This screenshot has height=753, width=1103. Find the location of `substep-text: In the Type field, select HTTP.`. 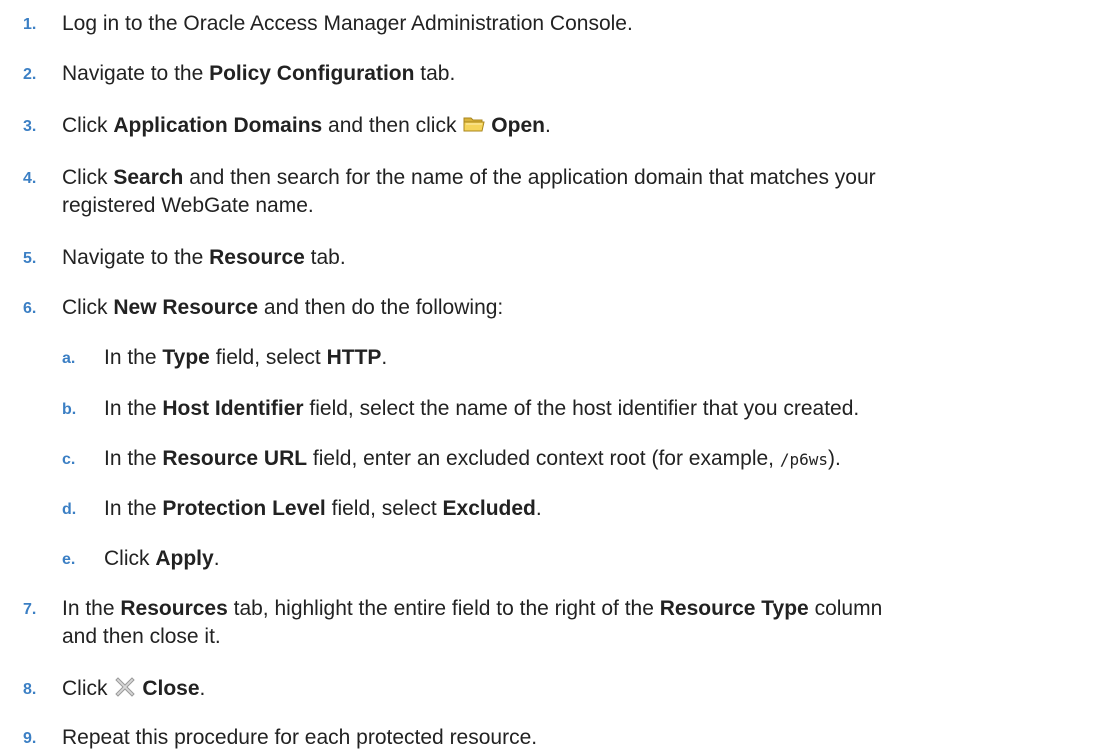

substep-text: In the Type field, select HTTP. is located at coordinates (246, 357).